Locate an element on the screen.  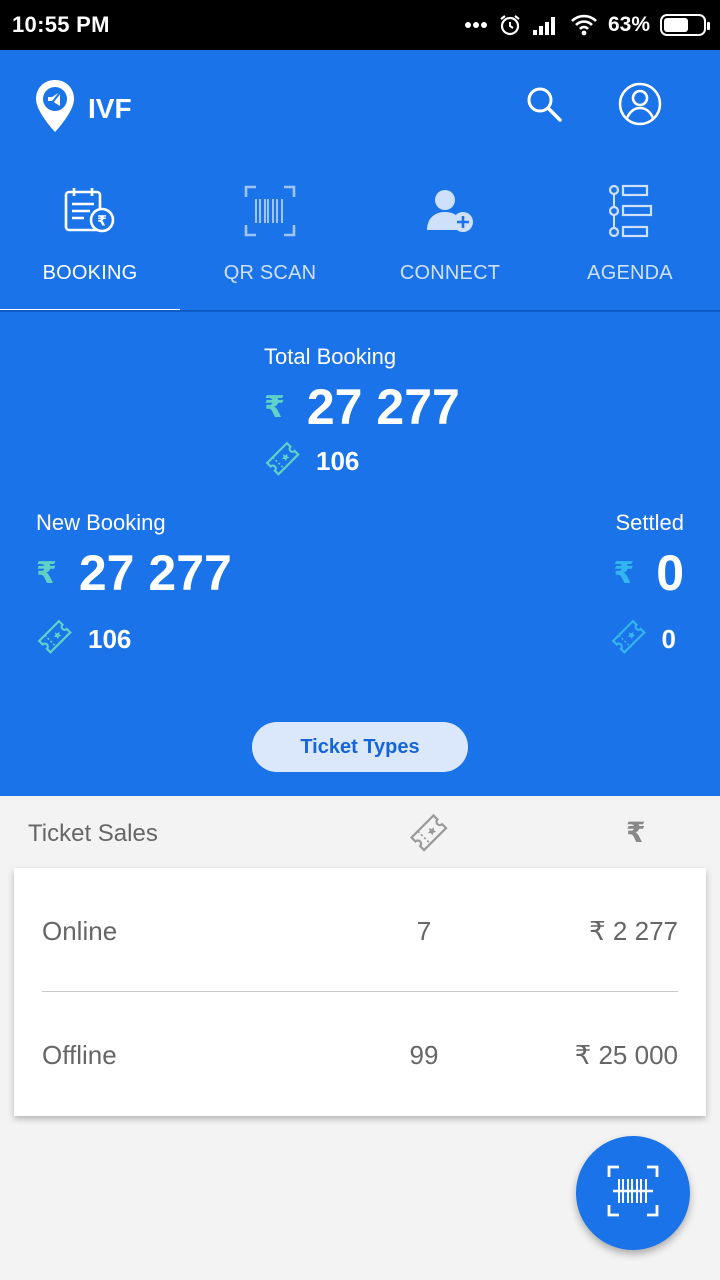
settled-ticket-count: 0 is located at coordinates (668, 639).